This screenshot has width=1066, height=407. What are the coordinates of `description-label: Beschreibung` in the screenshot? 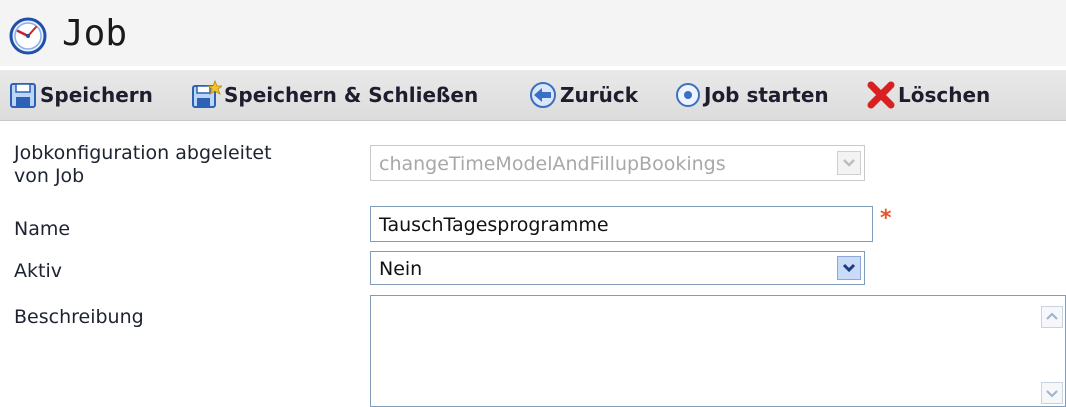 It's located at (79, 317).